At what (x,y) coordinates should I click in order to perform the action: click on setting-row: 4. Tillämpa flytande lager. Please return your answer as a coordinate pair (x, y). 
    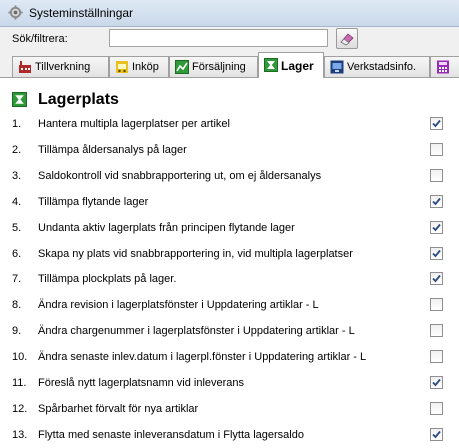
    Looking at the image, I should click on (229, 202).